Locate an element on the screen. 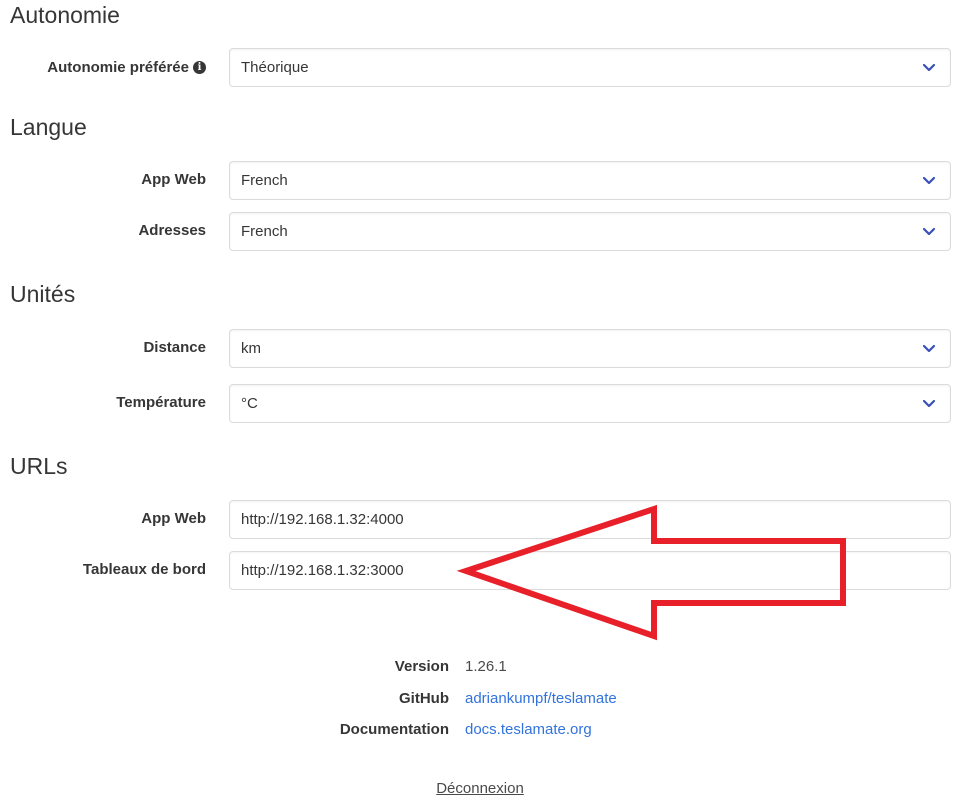 Image resolution: width=955 pixels, height=800 pixels. section-title-units: Unités is located at coordinates (43, 294).